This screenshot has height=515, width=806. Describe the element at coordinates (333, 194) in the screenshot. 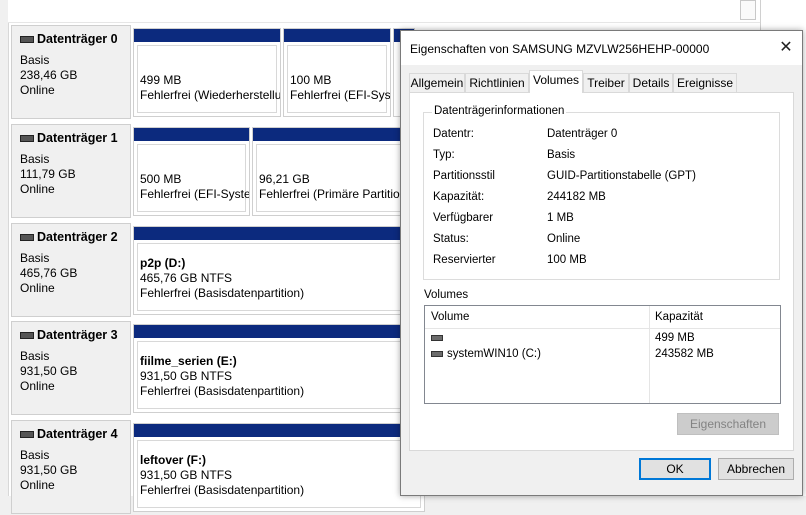

I see `partition-status: Fehlerfrei (Primäre Partition` at that location.